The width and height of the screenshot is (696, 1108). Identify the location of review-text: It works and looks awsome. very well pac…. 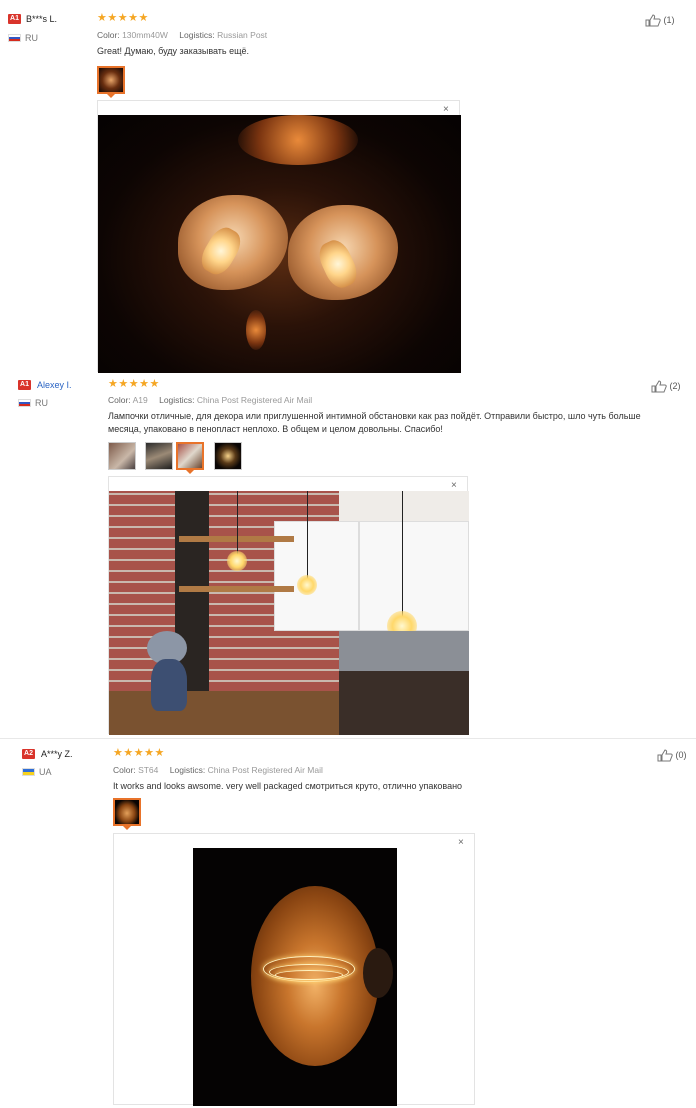
(288, 786).